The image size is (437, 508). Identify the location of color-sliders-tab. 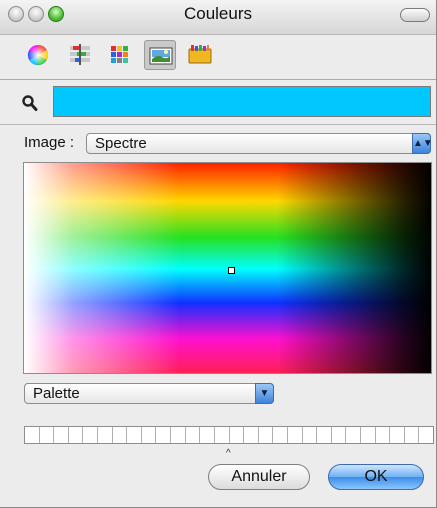
(80, 55).